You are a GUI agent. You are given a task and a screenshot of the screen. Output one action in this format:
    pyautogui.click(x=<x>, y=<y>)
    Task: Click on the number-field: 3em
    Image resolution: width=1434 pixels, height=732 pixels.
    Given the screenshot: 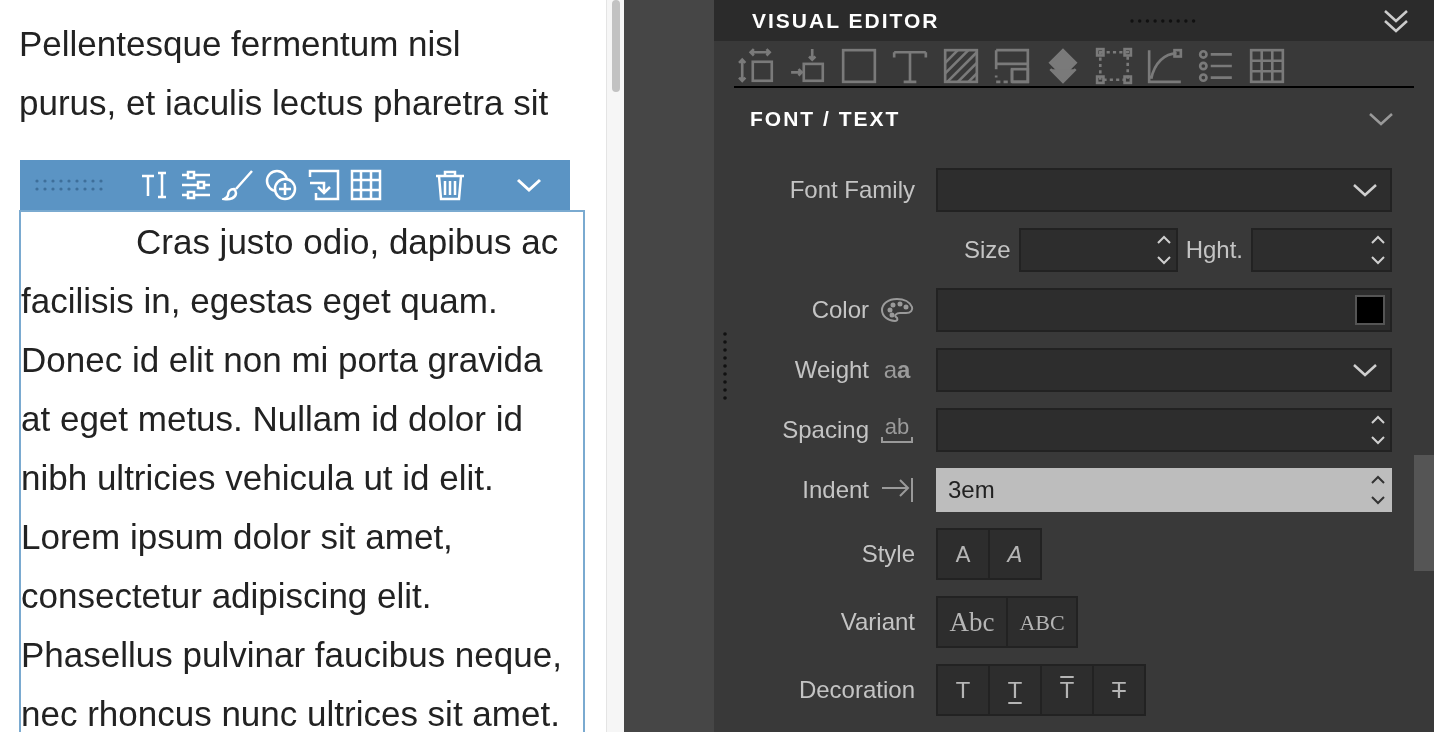 What is the action you would take?
    pyautogui.click(x=1164, y=490)
    